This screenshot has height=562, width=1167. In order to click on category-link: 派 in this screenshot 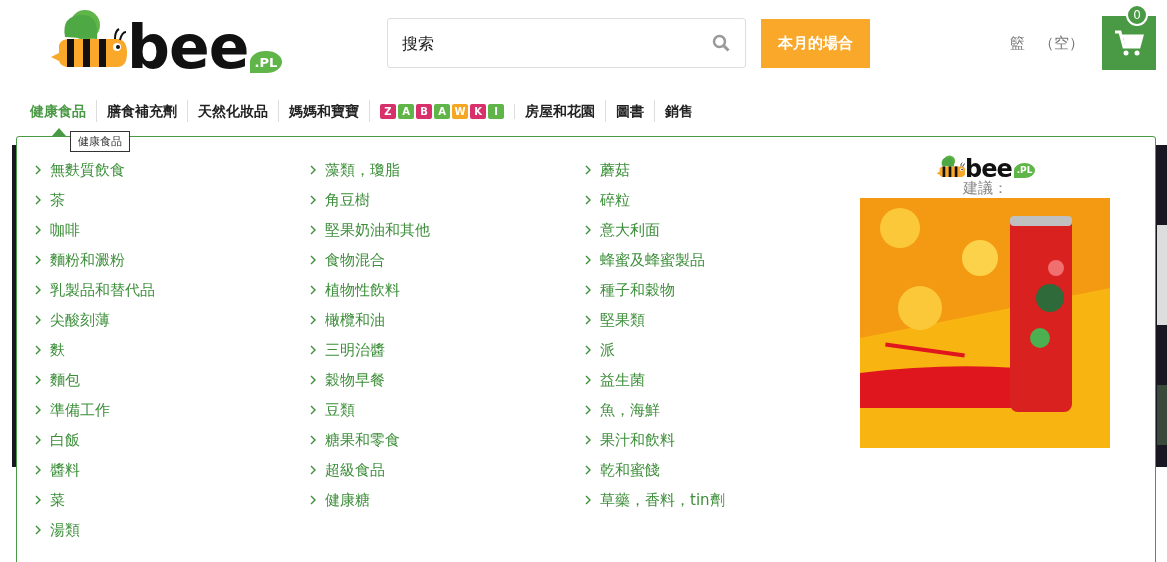, I will do `click(722, 350)`.